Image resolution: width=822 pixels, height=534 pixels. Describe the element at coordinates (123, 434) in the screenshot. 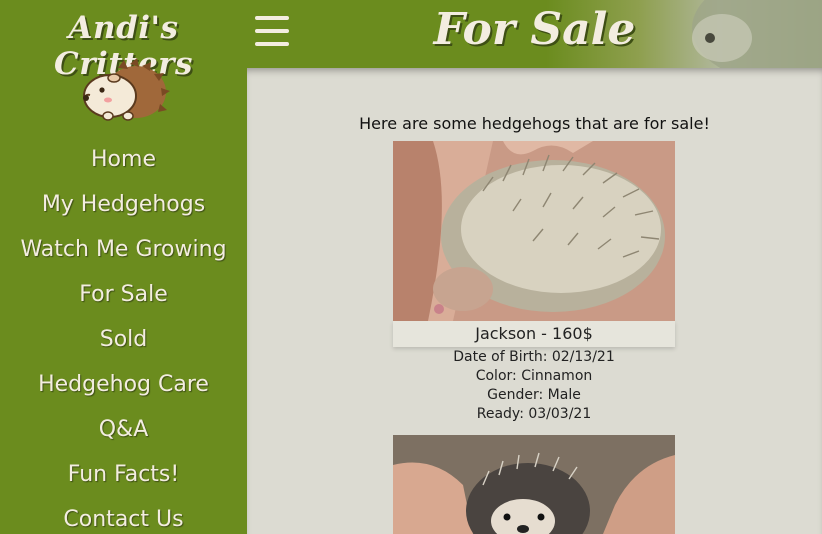

I see `nav-qa: Q&A` at that location.